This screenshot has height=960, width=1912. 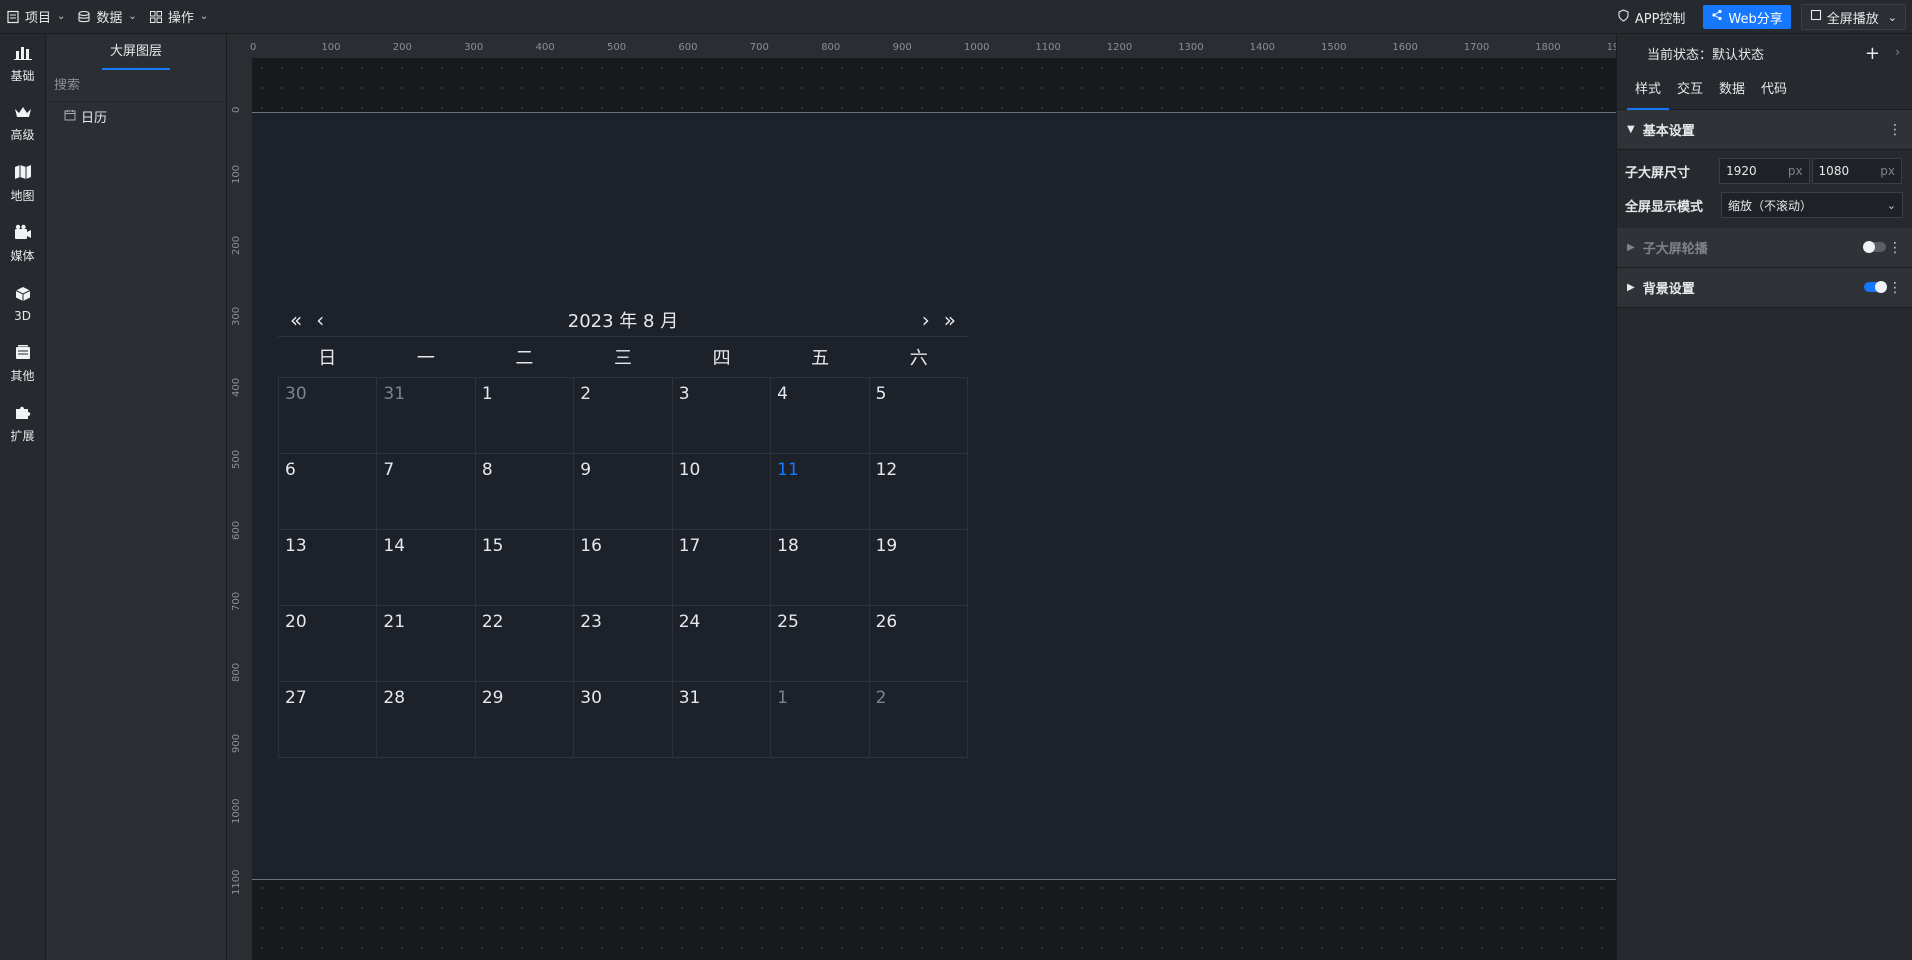 I want to click on ruler-tick-top: 0, so click(x=253, y=47).